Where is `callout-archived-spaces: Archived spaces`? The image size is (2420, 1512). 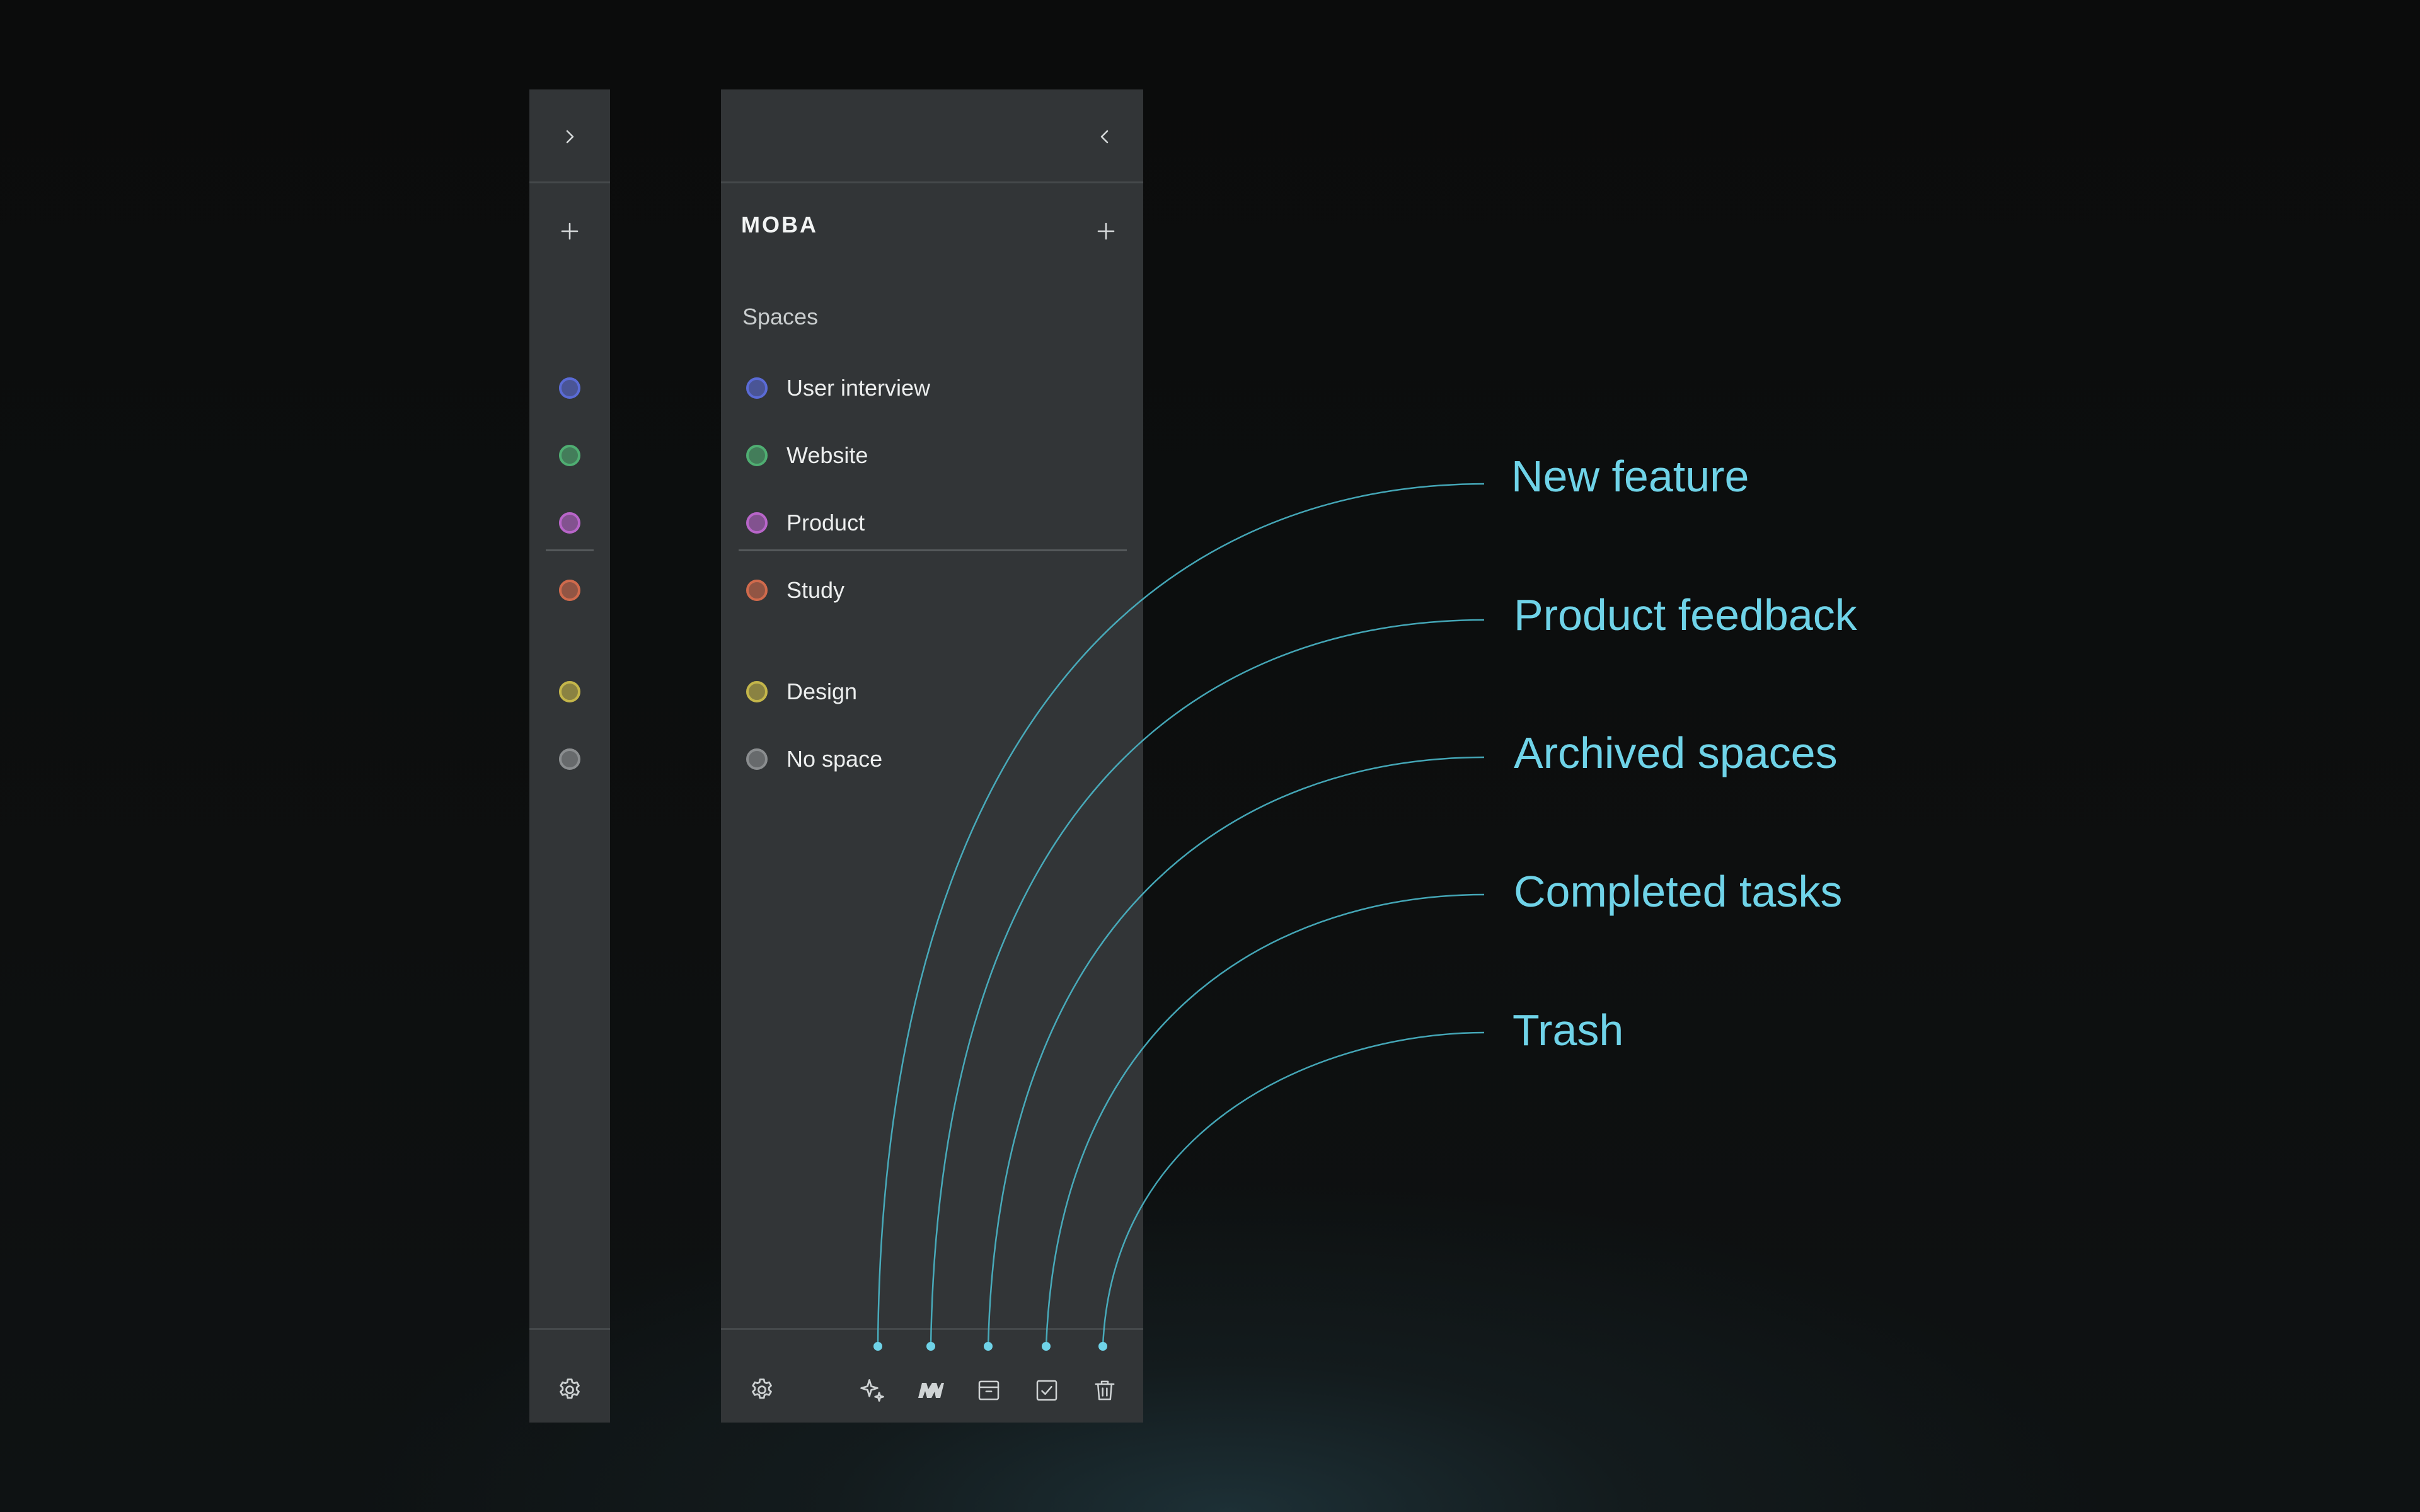 callout-archived-spaces: Archived spaces is located at coordinates (1676, 752).